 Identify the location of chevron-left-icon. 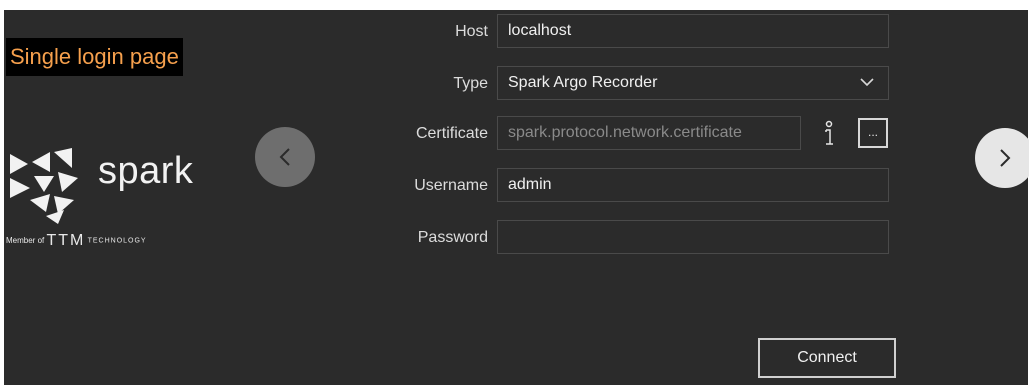
(284, 157).